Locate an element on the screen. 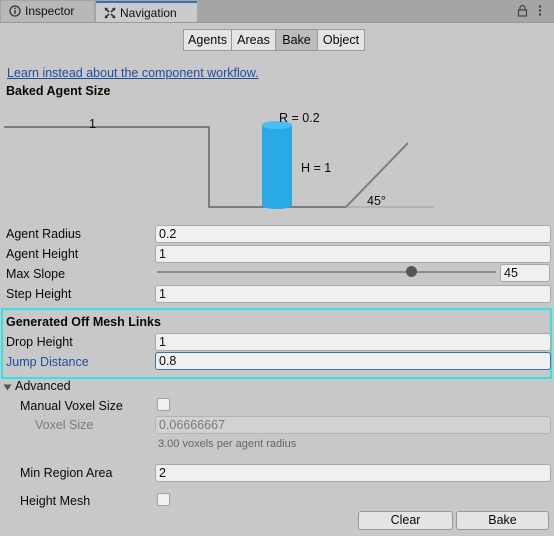  agent-height-input: 1 is located at coordinates (353, 254).